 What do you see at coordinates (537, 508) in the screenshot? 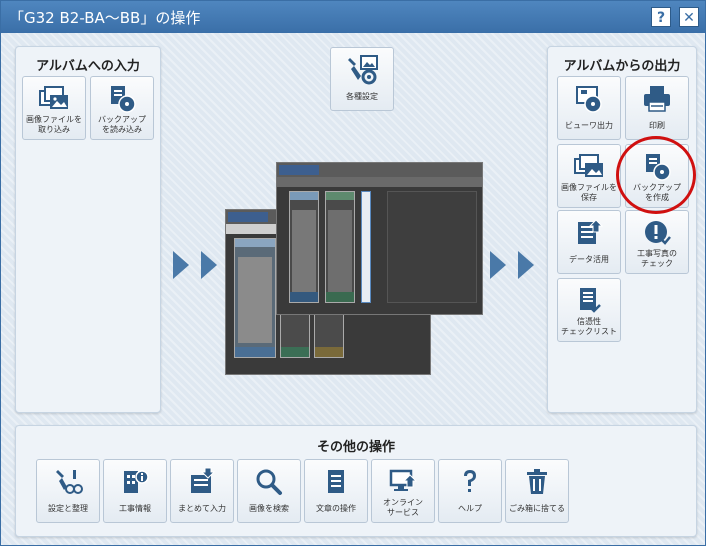
I see `trash-label: ごみ箱に捨てる` at bounding box center [537, 508].